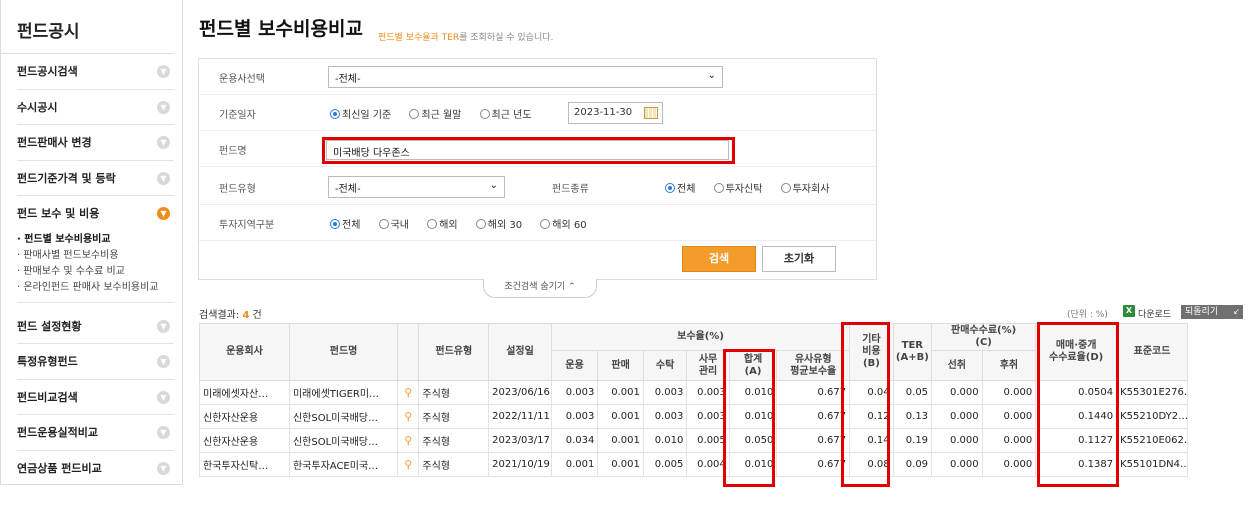 This screenshot has width=1254, height=505. Describe the element at coordinates (799, 259) in the screenshot. I see `reset-button: 초기화` at that location.